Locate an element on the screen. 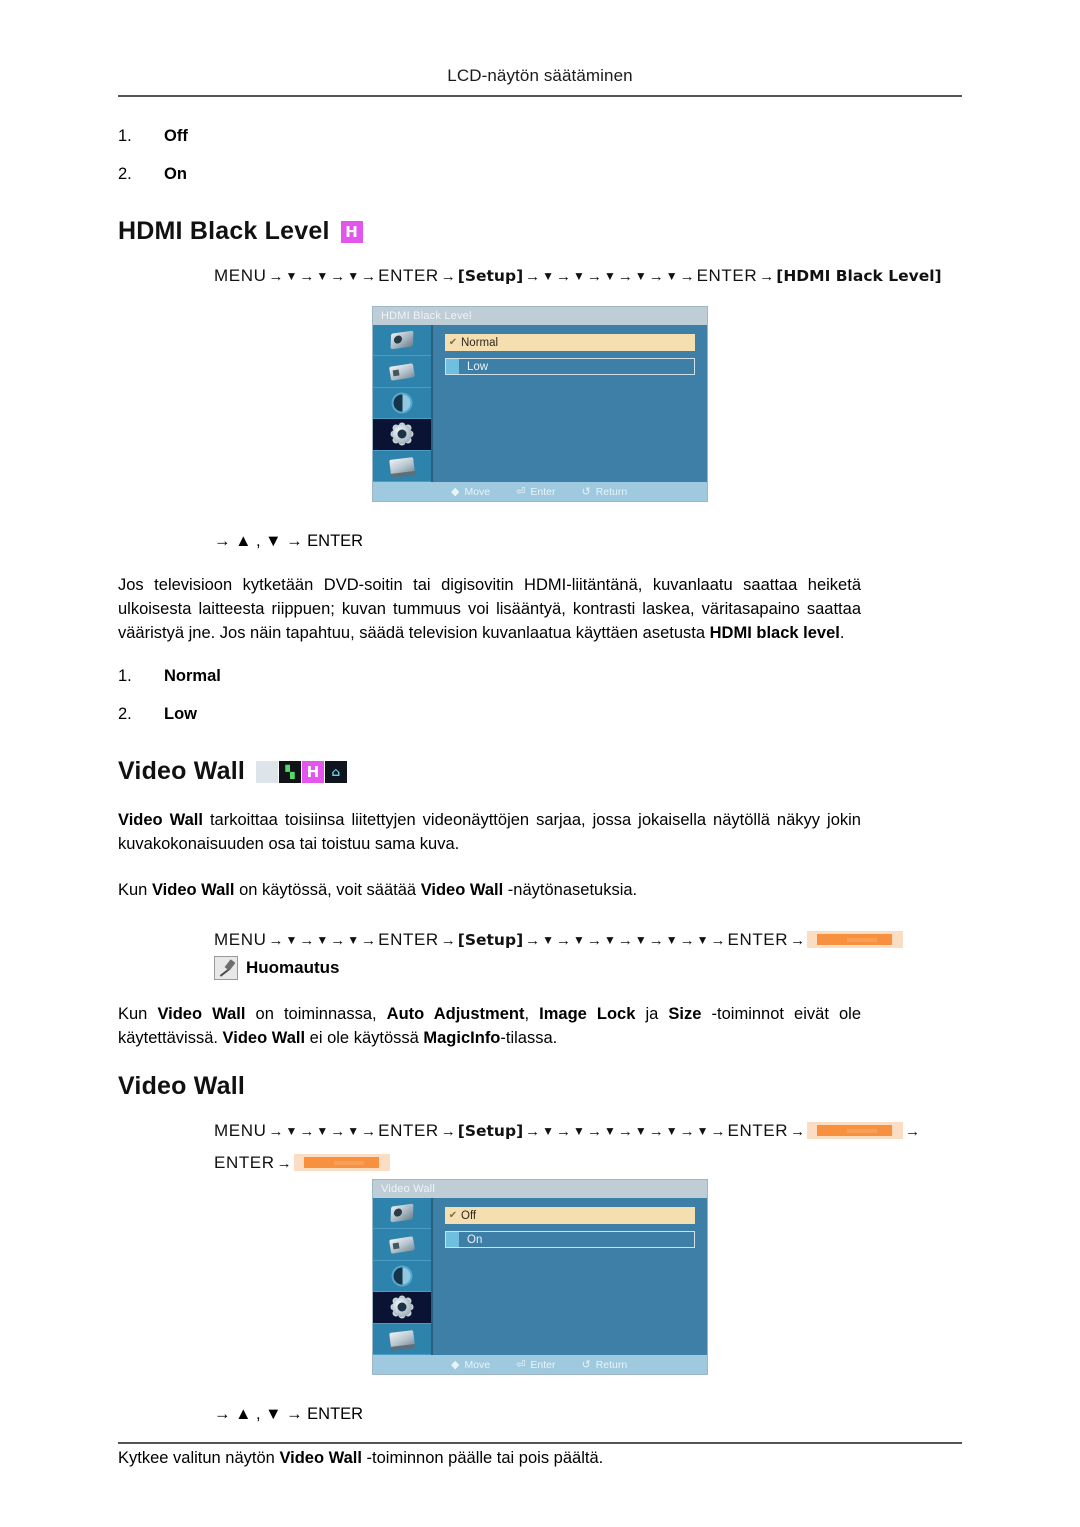 The image size is (1080, 1527). osd-sidebar is located at coordinates (403, 1277).